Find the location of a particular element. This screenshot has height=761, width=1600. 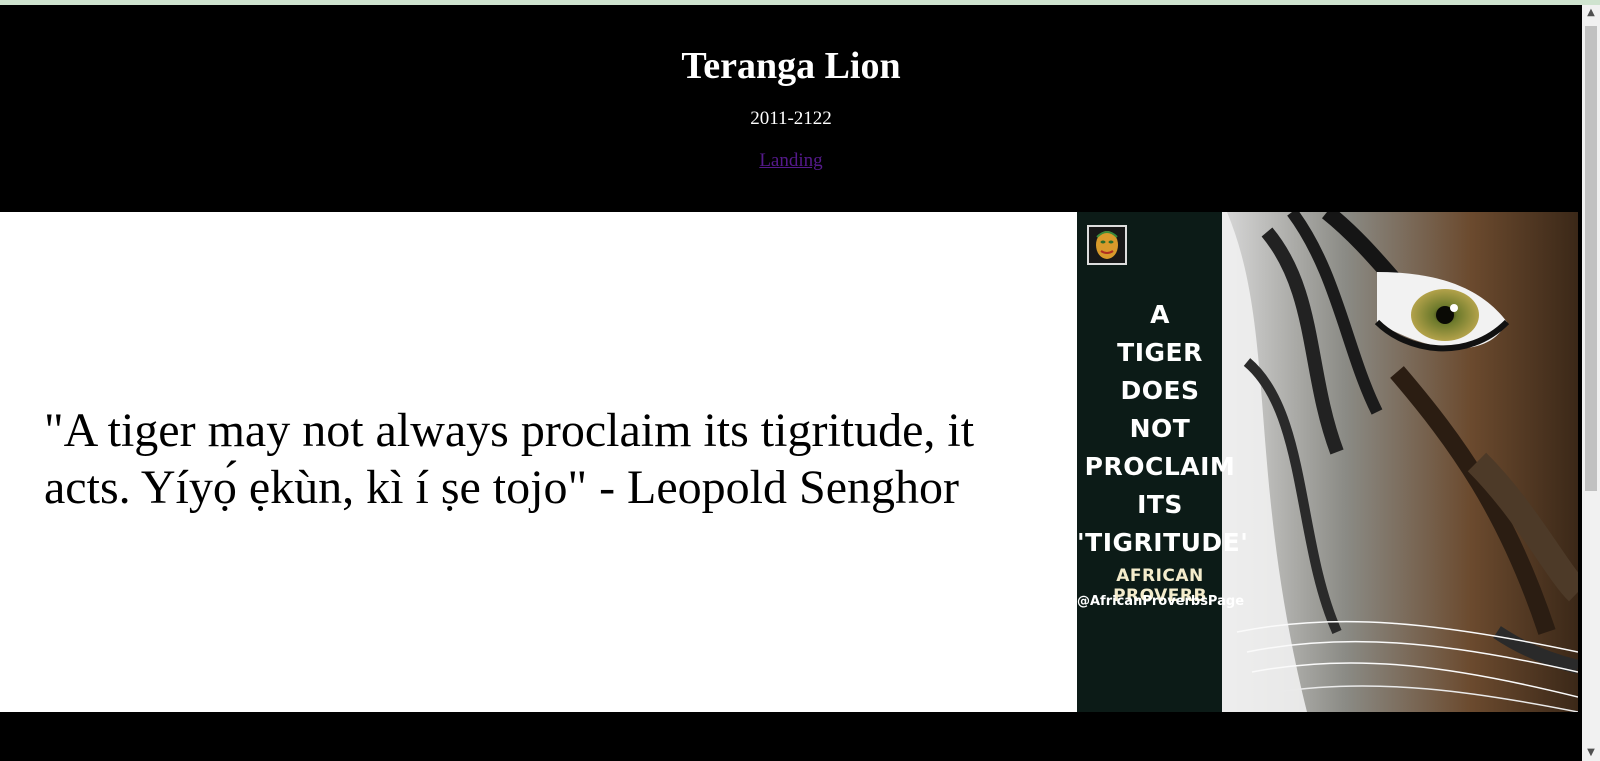

vertical-scrollbar: ▲ ▼ is located at coordinates (1591, 383).